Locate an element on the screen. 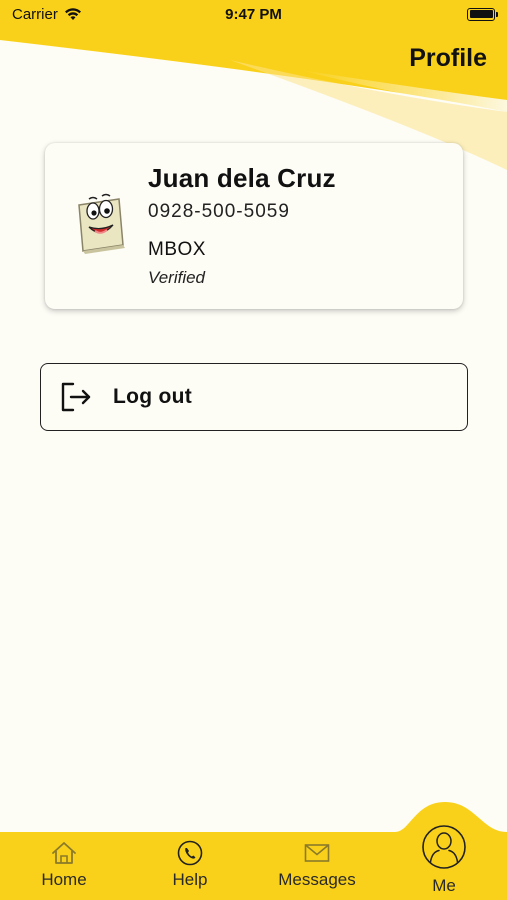 The image size is (507, 900). tab-me-label: Me is located at coordinates (444, 885).